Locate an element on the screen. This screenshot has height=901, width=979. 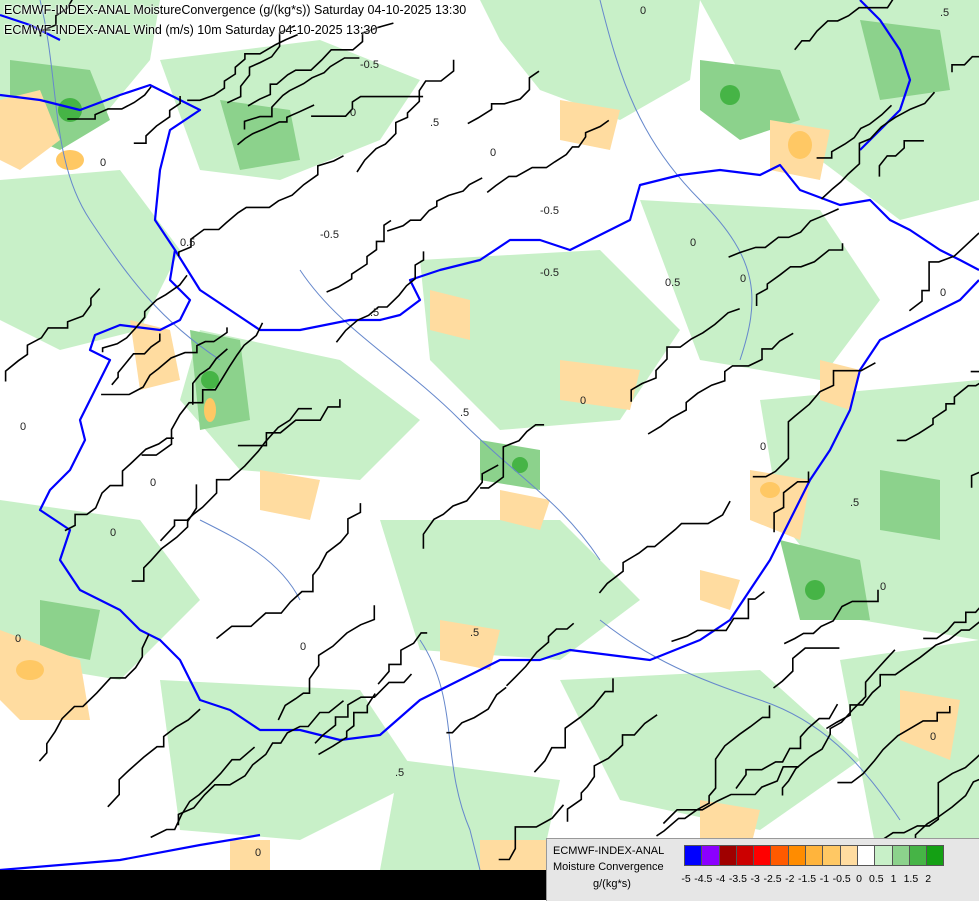
legend-tick: -2.5 is located at coordinates (772, 879).